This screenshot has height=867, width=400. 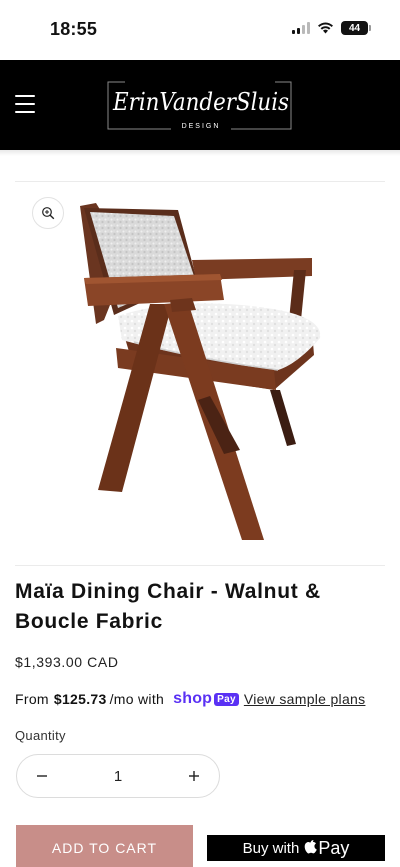 What do you see at coordinates (104, 846) in the screenshot?
I see `add-to-cart-button: ADD TO CART` at bounding box center [104, 846].